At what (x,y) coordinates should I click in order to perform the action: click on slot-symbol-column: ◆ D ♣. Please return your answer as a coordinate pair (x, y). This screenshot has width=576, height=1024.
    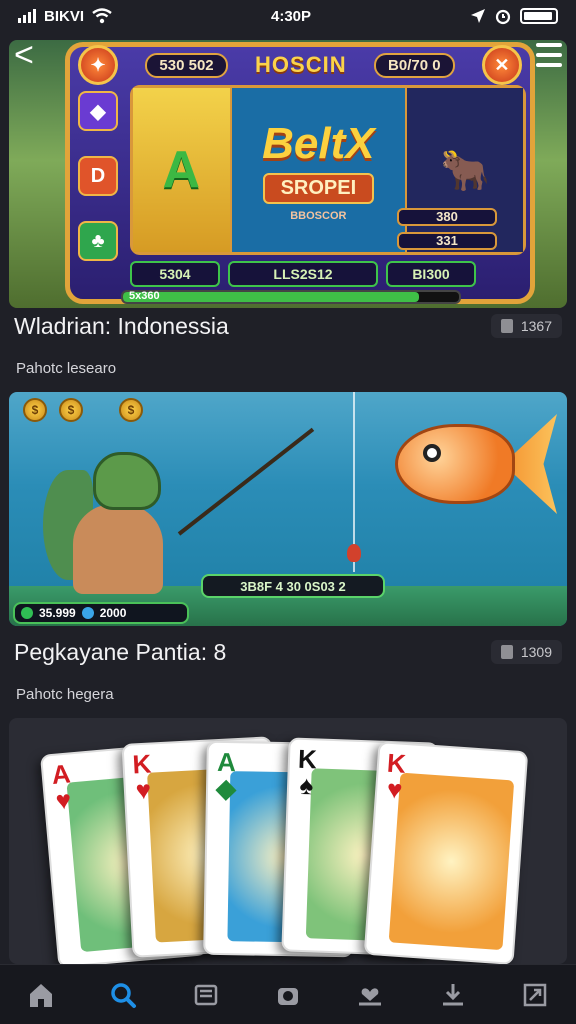
    Looking at the image, I should click on (98, 176).